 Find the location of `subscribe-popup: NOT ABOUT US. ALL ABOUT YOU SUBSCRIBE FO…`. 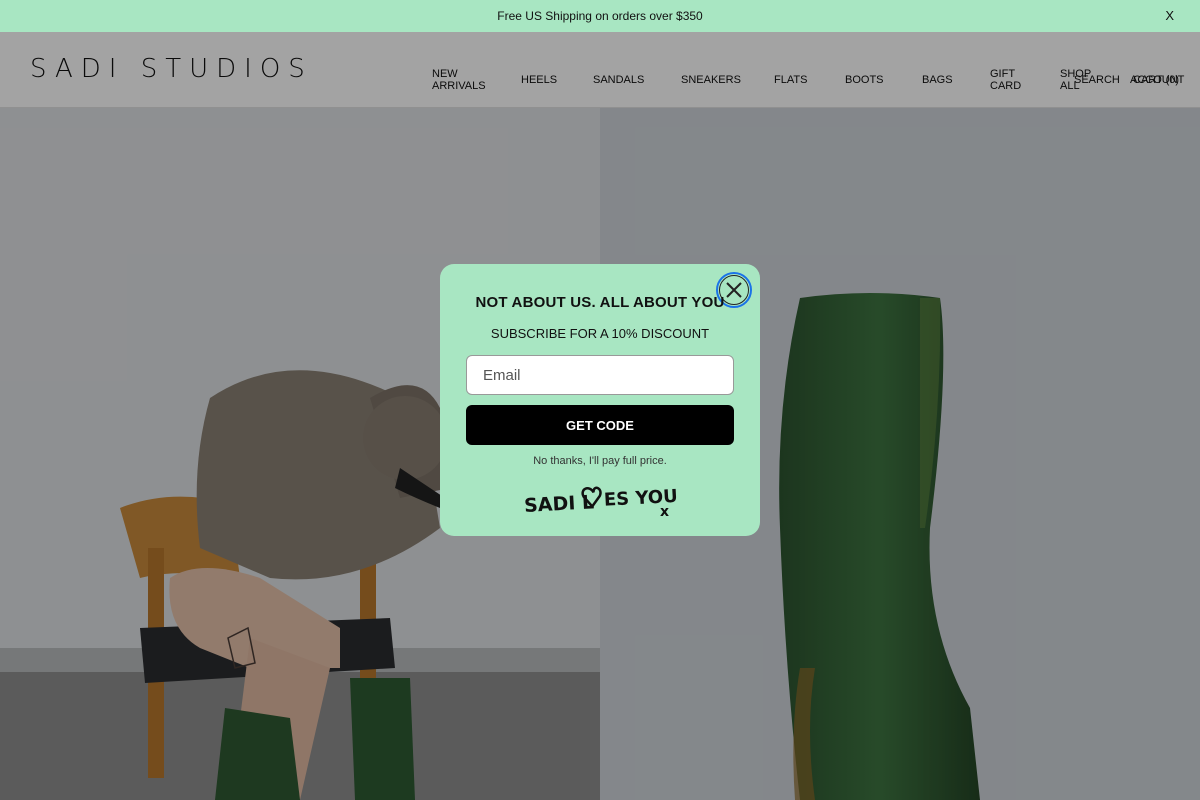

subscribe-popup: NOT ABOUT US. ALL ABOUT YOU SUBSCRIBE FO… is located at coordinates (600, 400).